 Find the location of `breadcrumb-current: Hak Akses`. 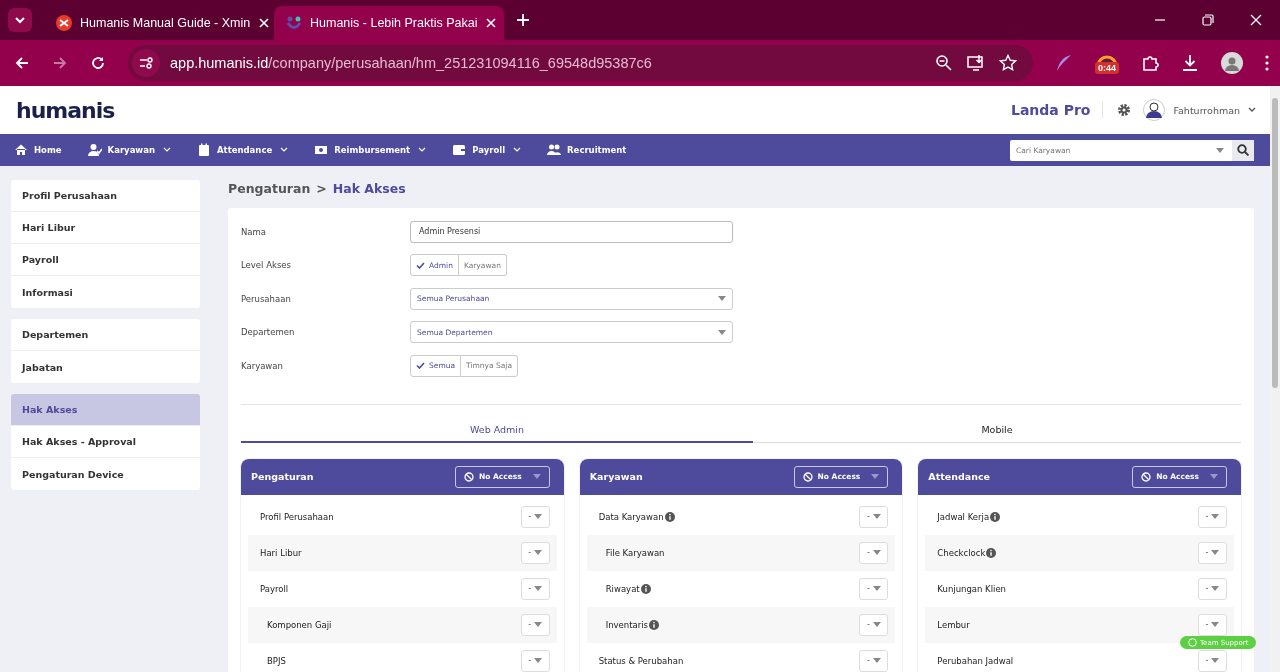

breadcrumb-current: Hak Akses is located at coordinates (369, 189).